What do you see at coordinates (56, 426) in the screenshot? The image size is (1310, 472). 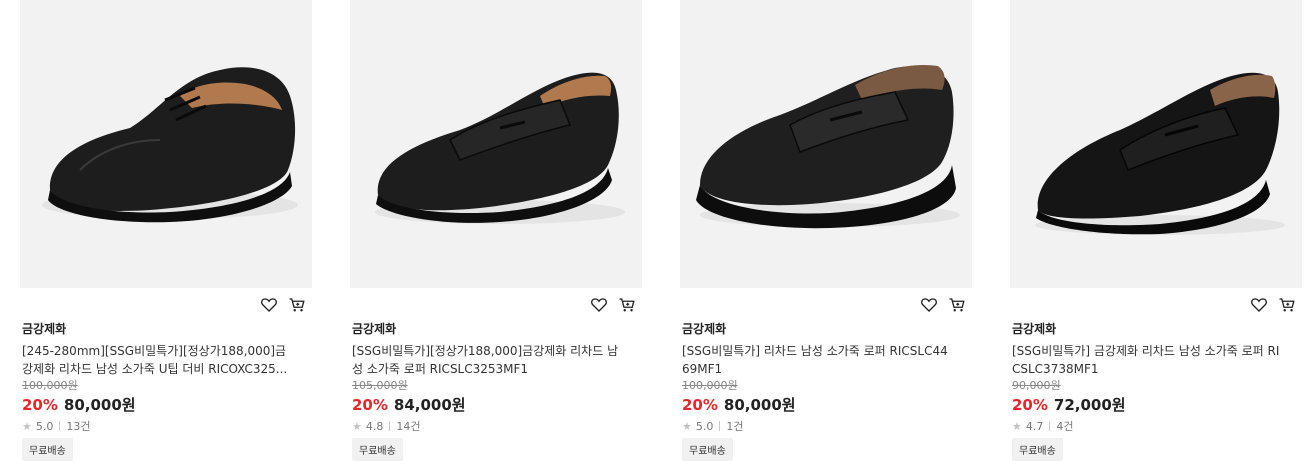 I see `rating-row: ★ 5.0 13건` at bounding box center [56, 426].